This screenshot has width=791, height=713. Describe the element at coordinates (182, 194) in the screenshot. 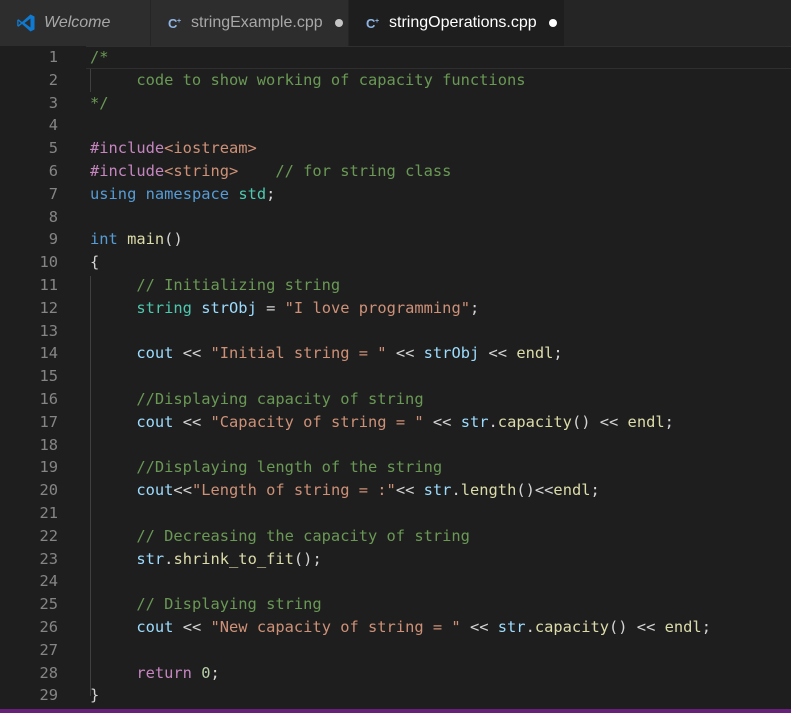

I see `code-text: using namespace std;` at that location.